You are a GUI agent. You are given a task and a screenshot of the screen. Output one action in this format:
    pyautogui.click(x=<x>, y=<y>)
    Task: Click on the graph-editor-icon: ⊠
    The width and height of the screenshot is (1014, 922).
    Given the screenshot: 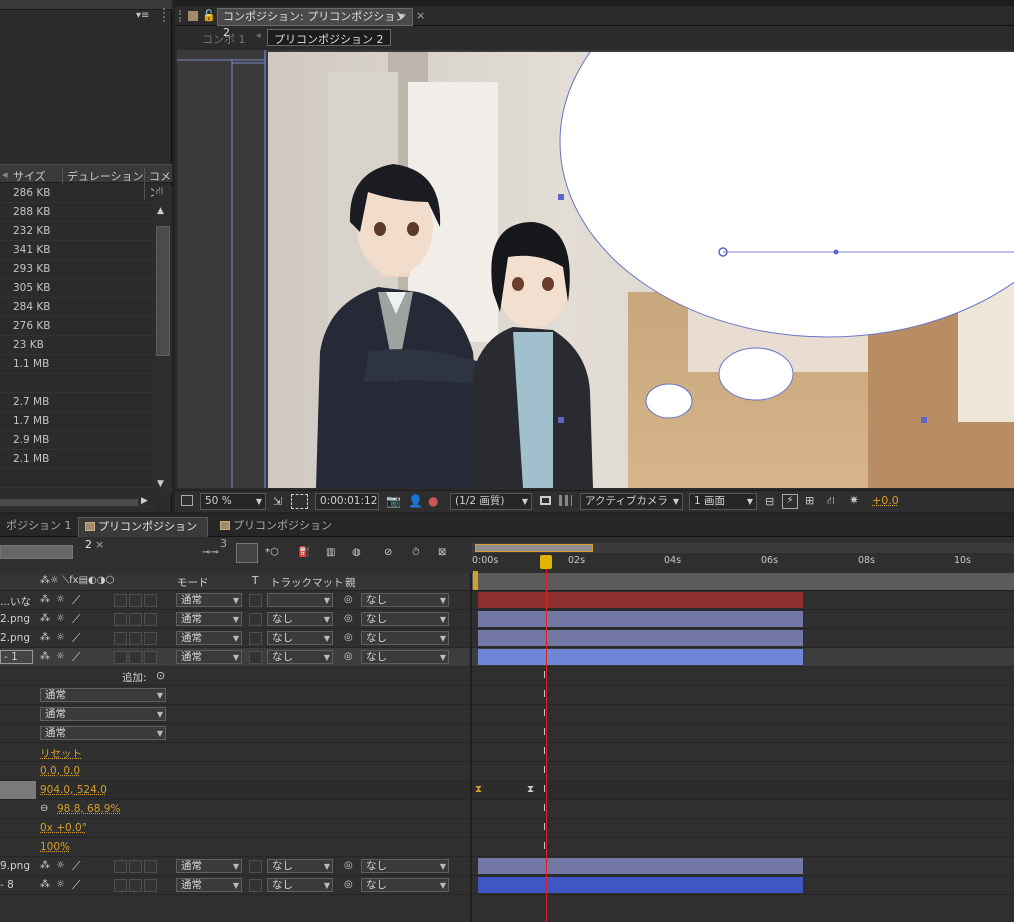 What is the action you would take?
    pyautogui.click(x=442, y=552)
    